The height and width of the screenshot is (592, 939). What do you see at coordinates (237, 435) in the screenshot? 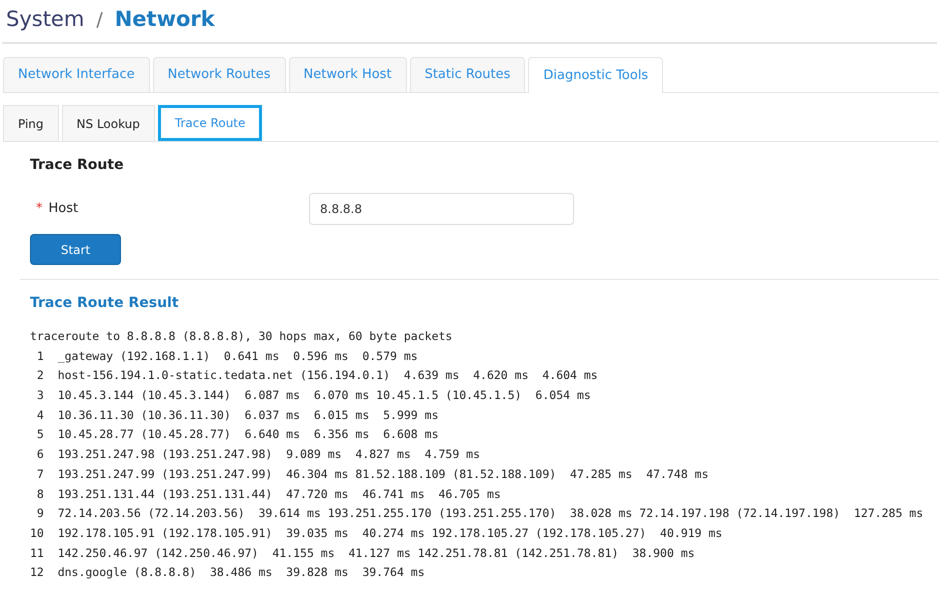
I see `output-line: 5 10.45.28.77 (10.45.28.77) 6.640 ms 6.356 ms 6.608 ms` at bounding box center [237, 435].